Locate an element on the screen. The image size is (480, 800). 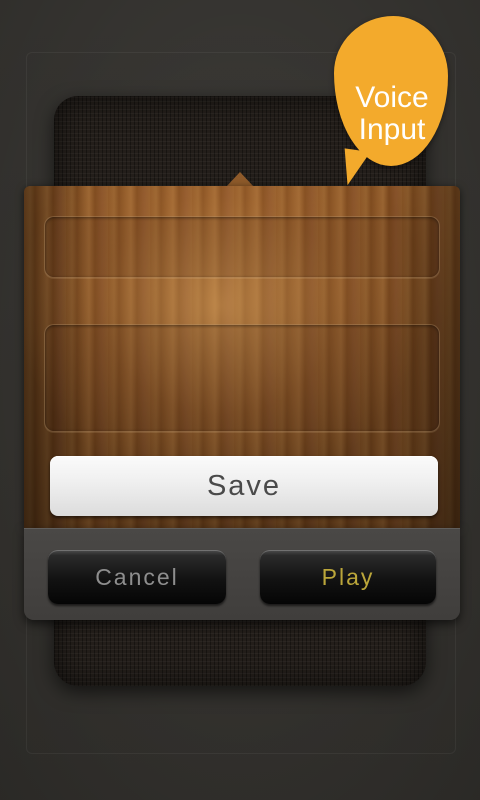
speech-bubble-tail-icon is located at coordinates (355, 168).